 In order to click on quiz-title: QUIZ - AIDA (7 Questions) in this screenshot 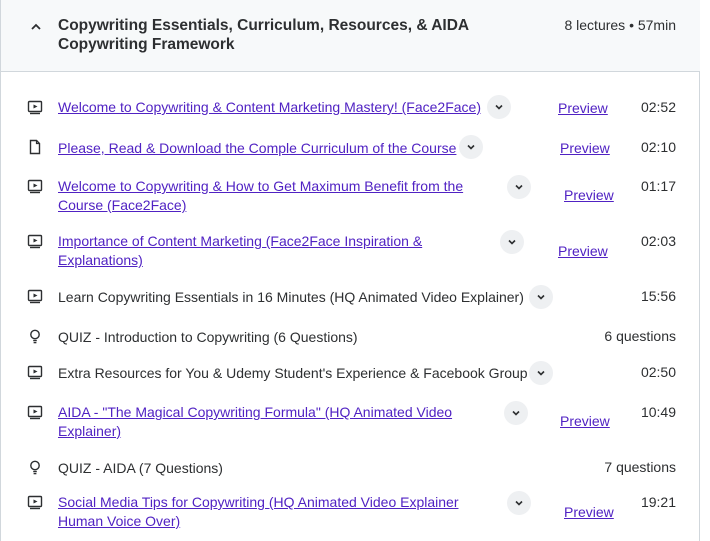, I will do `click(140, 468)`.